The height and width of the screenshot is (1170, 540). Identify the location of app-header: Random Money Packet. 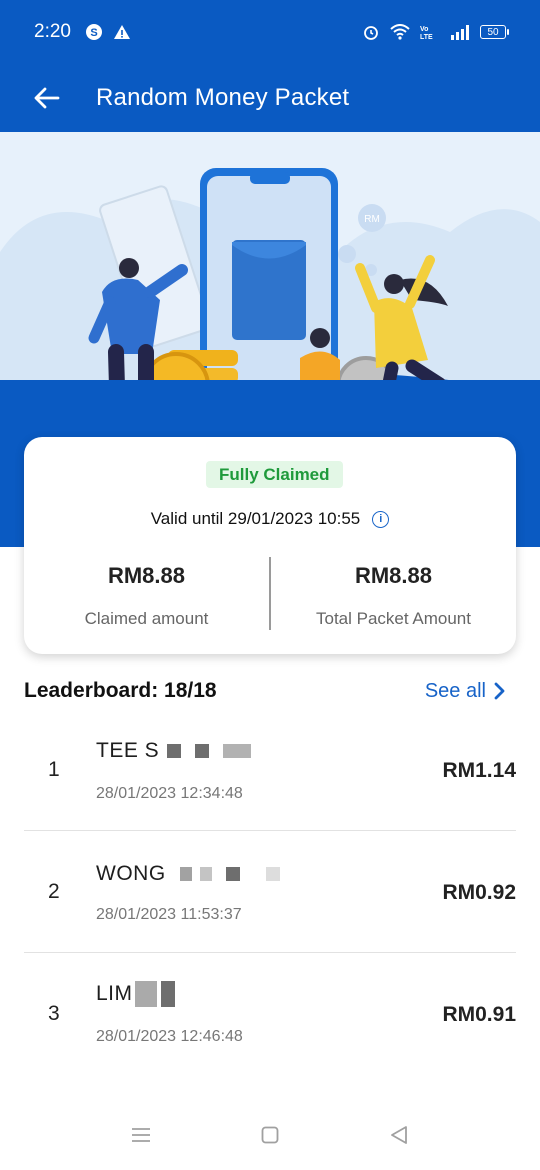
(270, 98).